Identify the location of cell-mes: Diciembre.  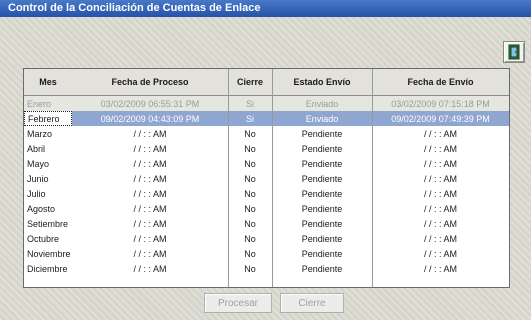
(47, 268).